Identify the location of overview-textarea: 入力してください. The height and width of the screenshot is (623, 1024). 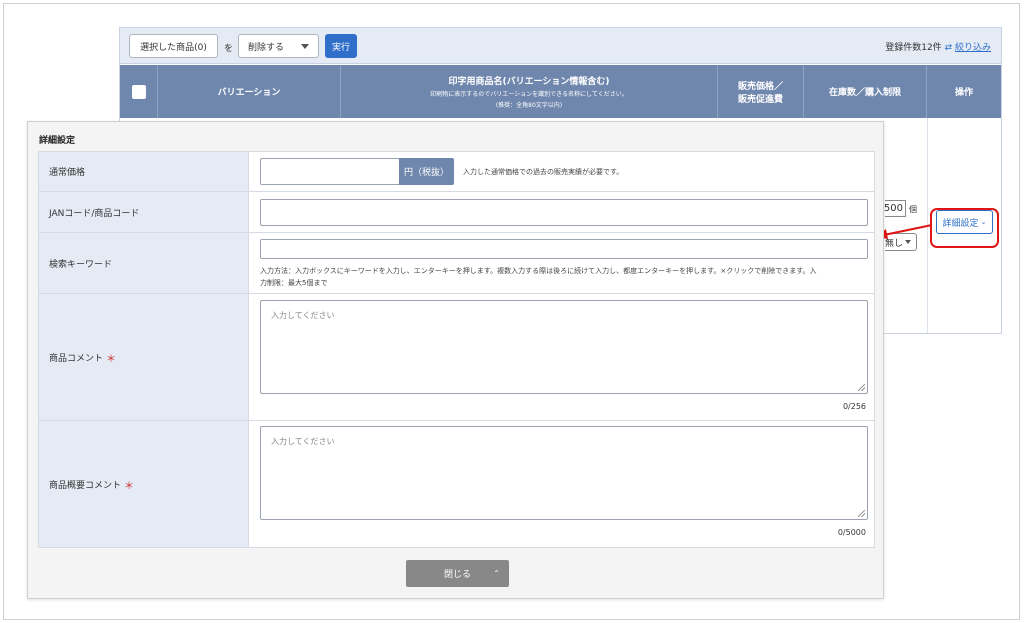
(564, 473).